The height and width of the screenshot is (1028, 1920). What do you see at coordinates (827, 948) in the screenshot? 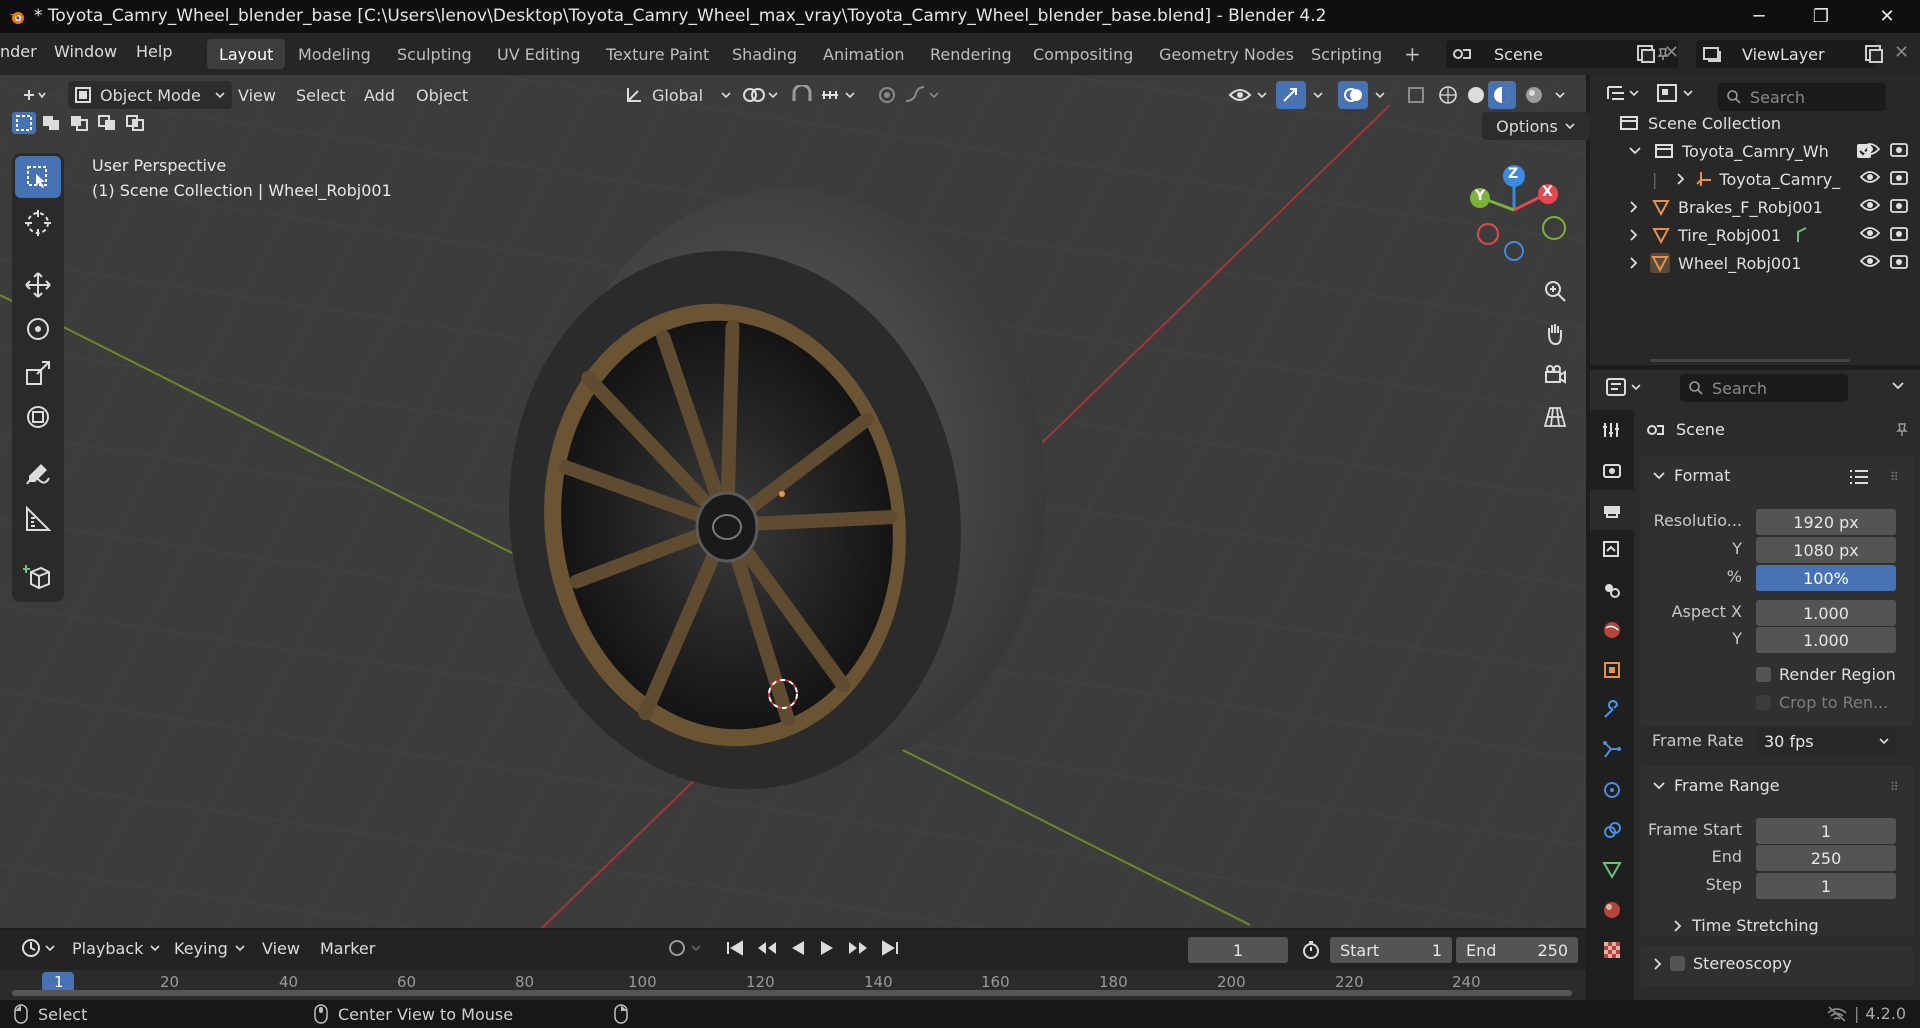
I see `play-icon` at bounding box center [827, 948].